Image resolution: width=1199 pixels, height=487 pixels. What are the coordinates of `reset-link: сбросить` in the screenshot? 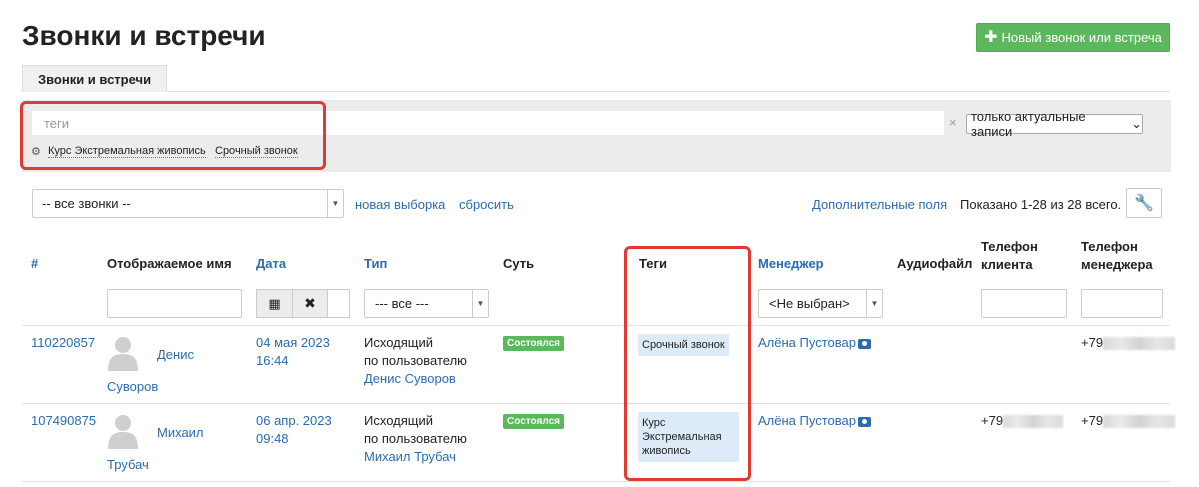 It's located at (486, 204).